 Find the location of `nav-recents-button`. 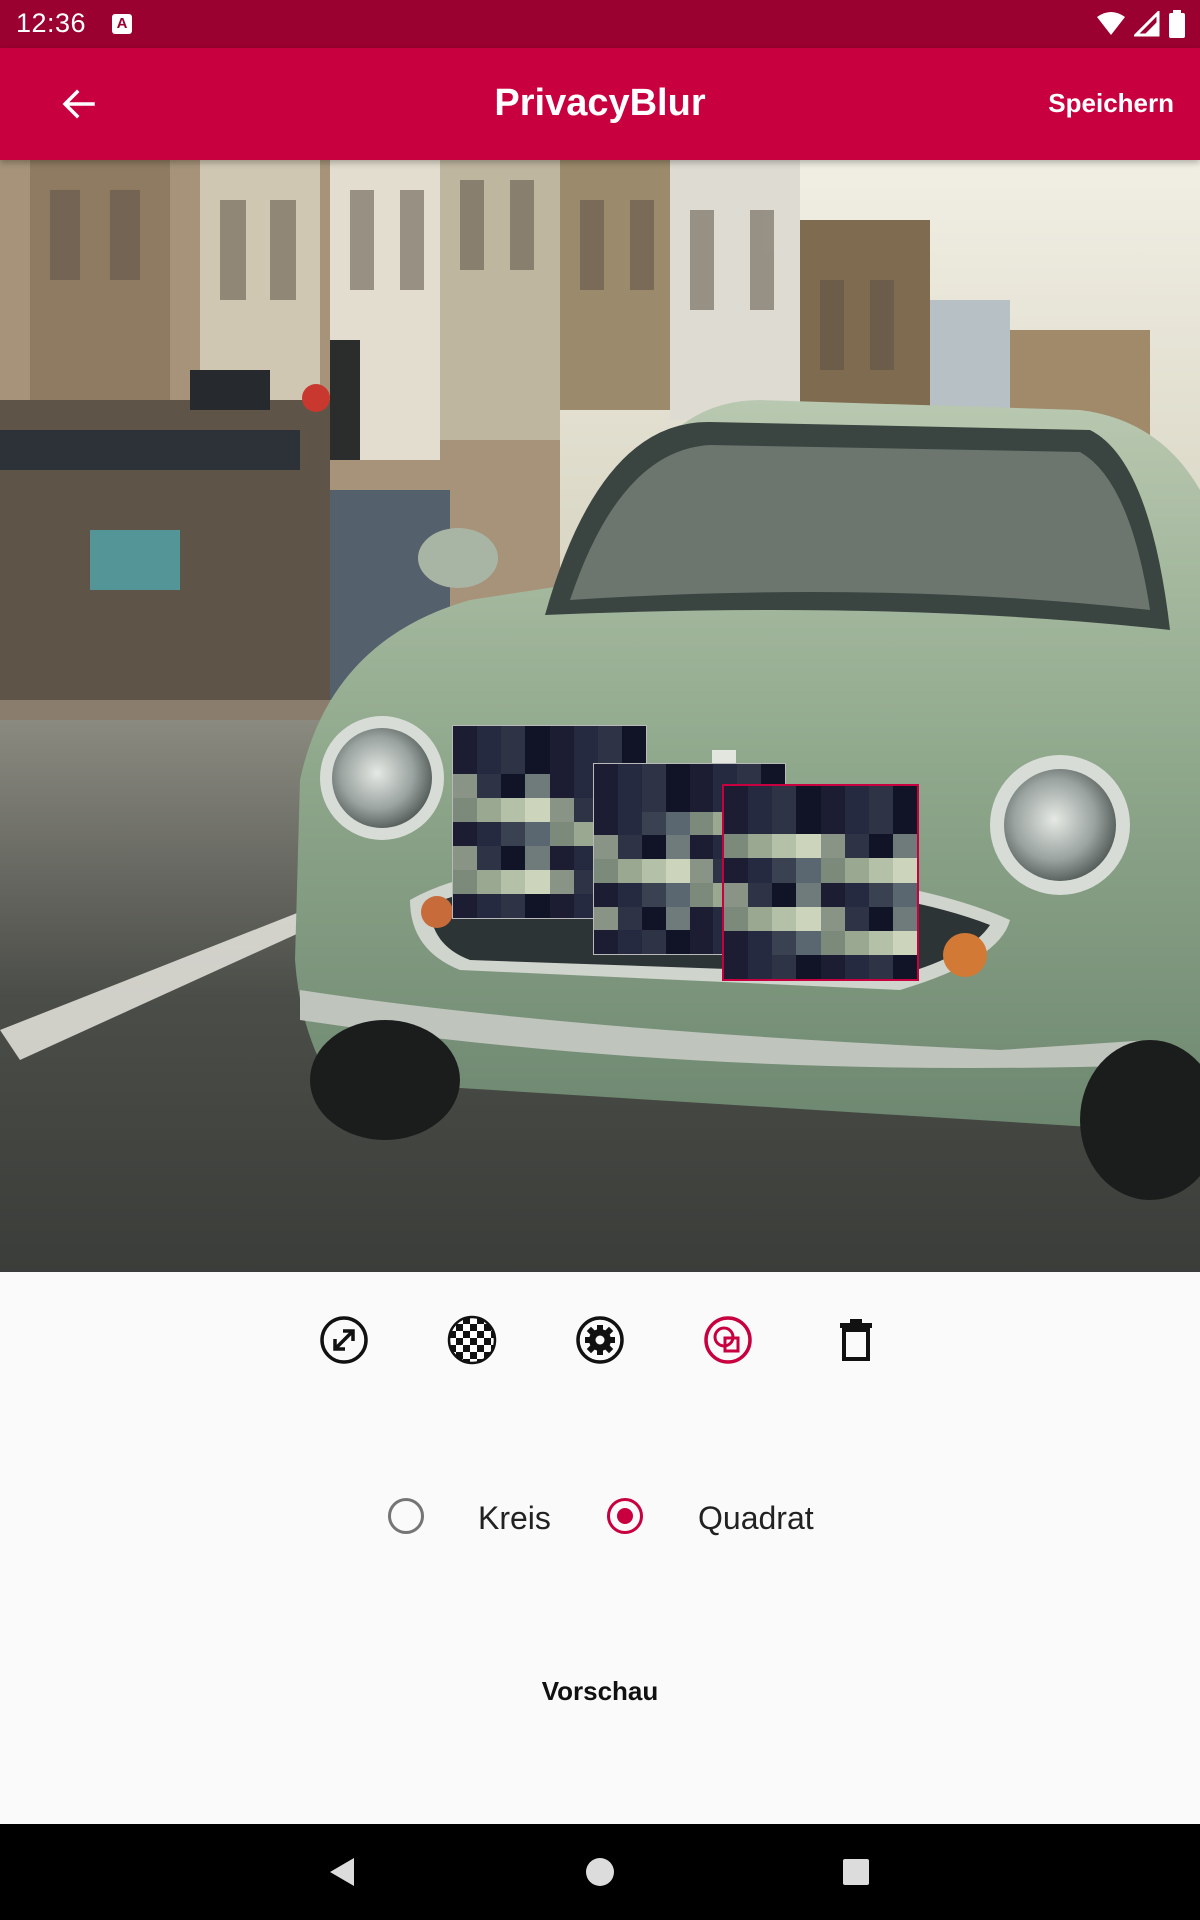

nav-recents-button is located at coordinates (856, 1872).